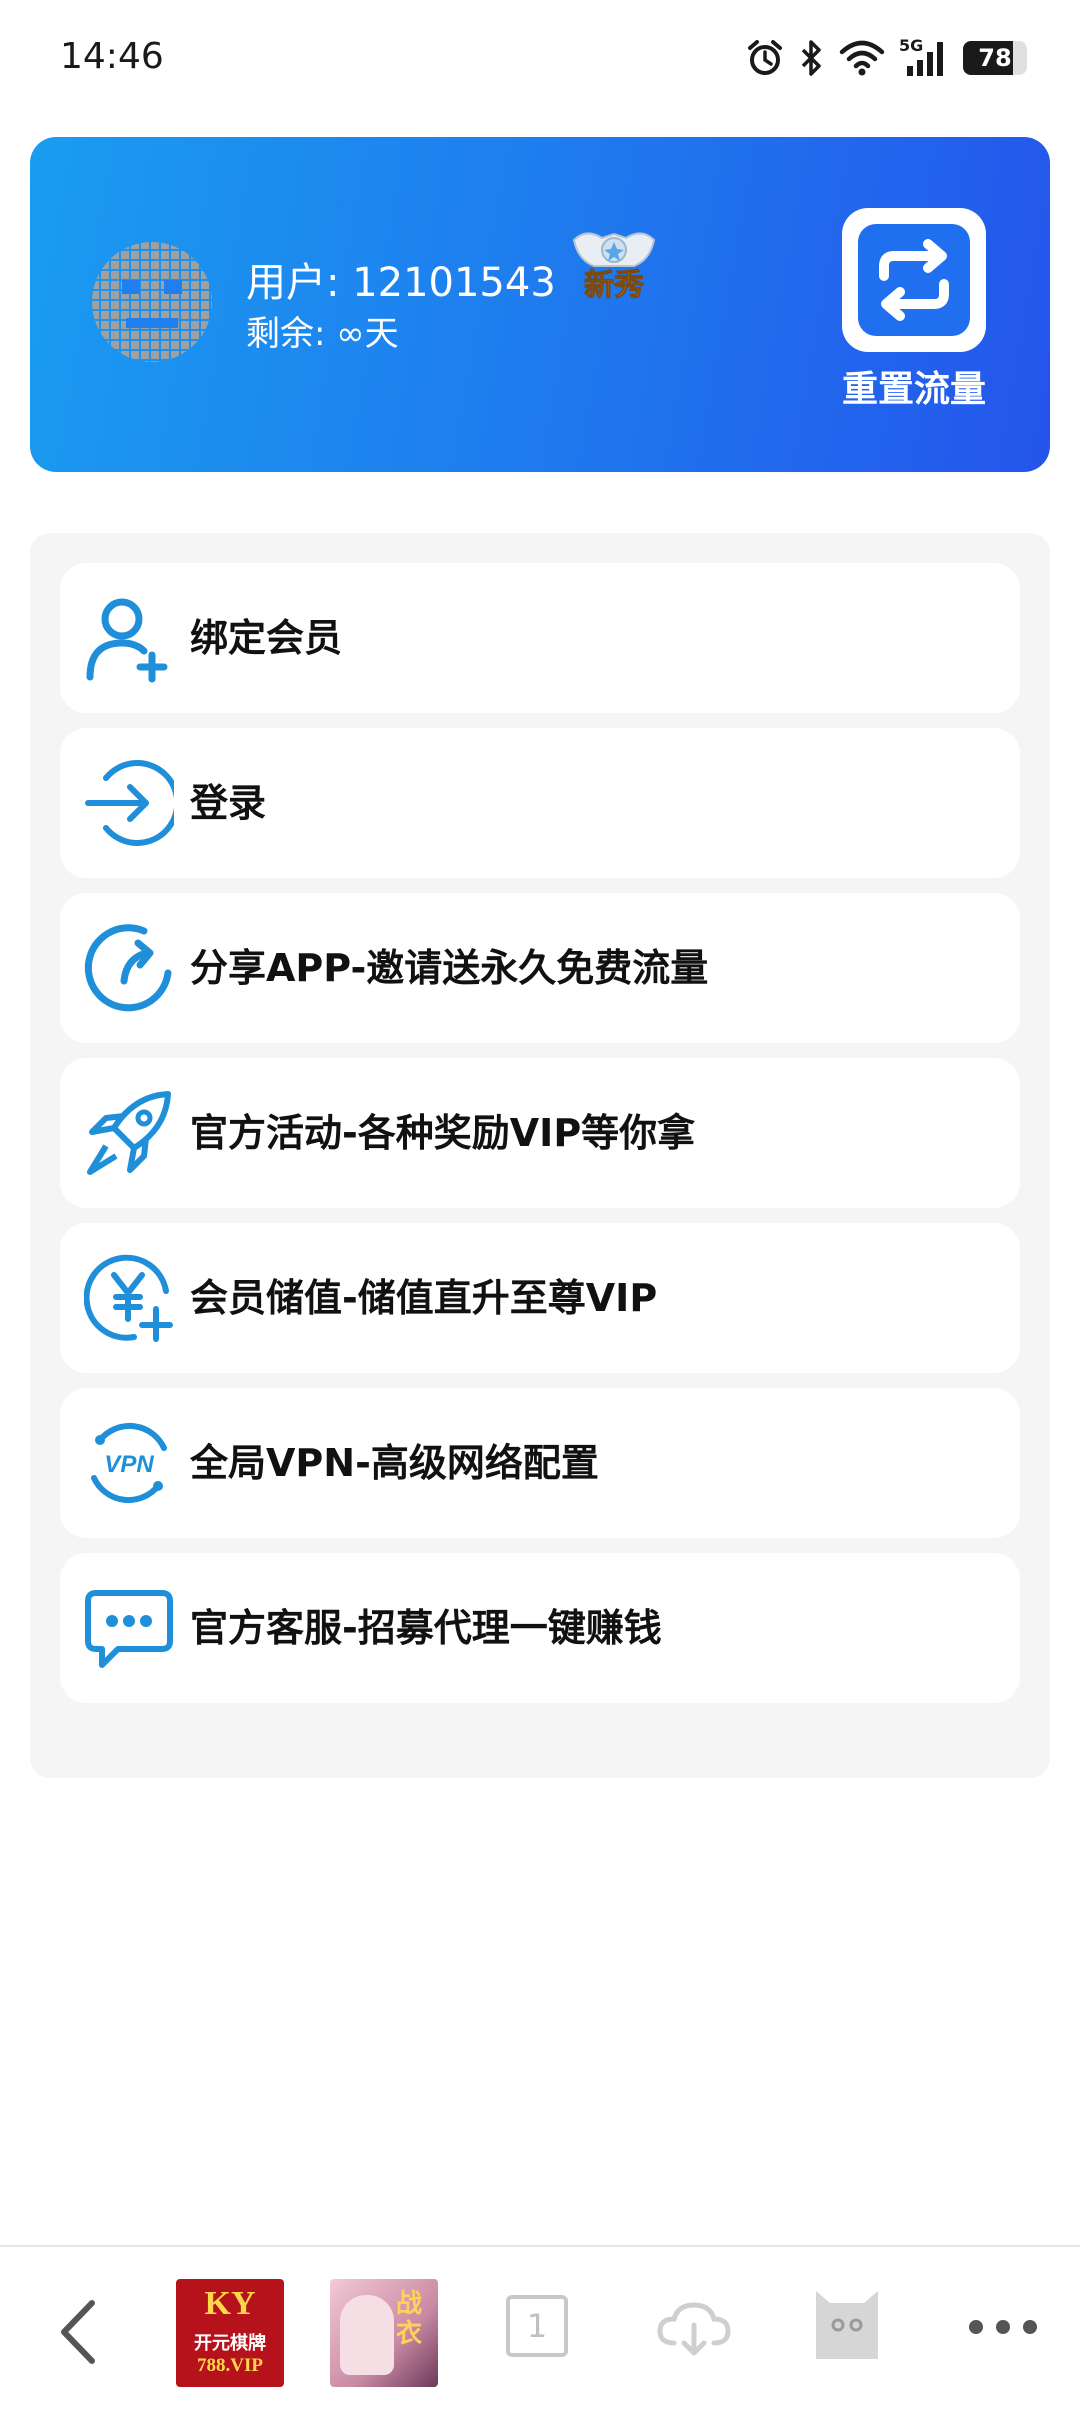 This screenshot has height=2412, width=1080. What do you see at coordinates (1003, 2327) in the screenshot?
I see `more-options-icon` at bounding box center [1003, 2327].